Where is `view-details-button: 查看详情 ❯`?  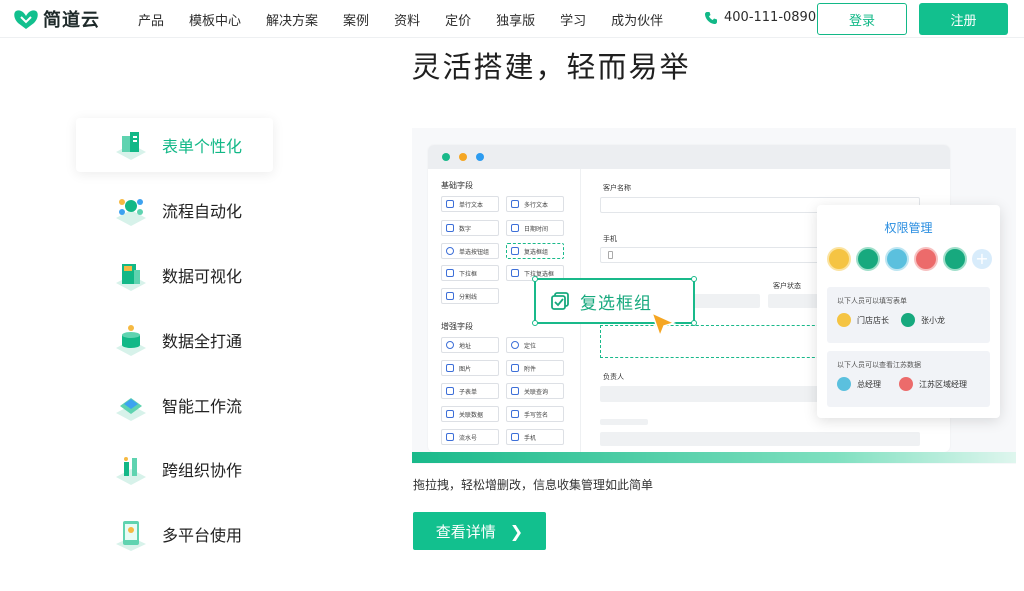
view-details-button: 查看详情 ❯ is located at coordinates (479, 531).